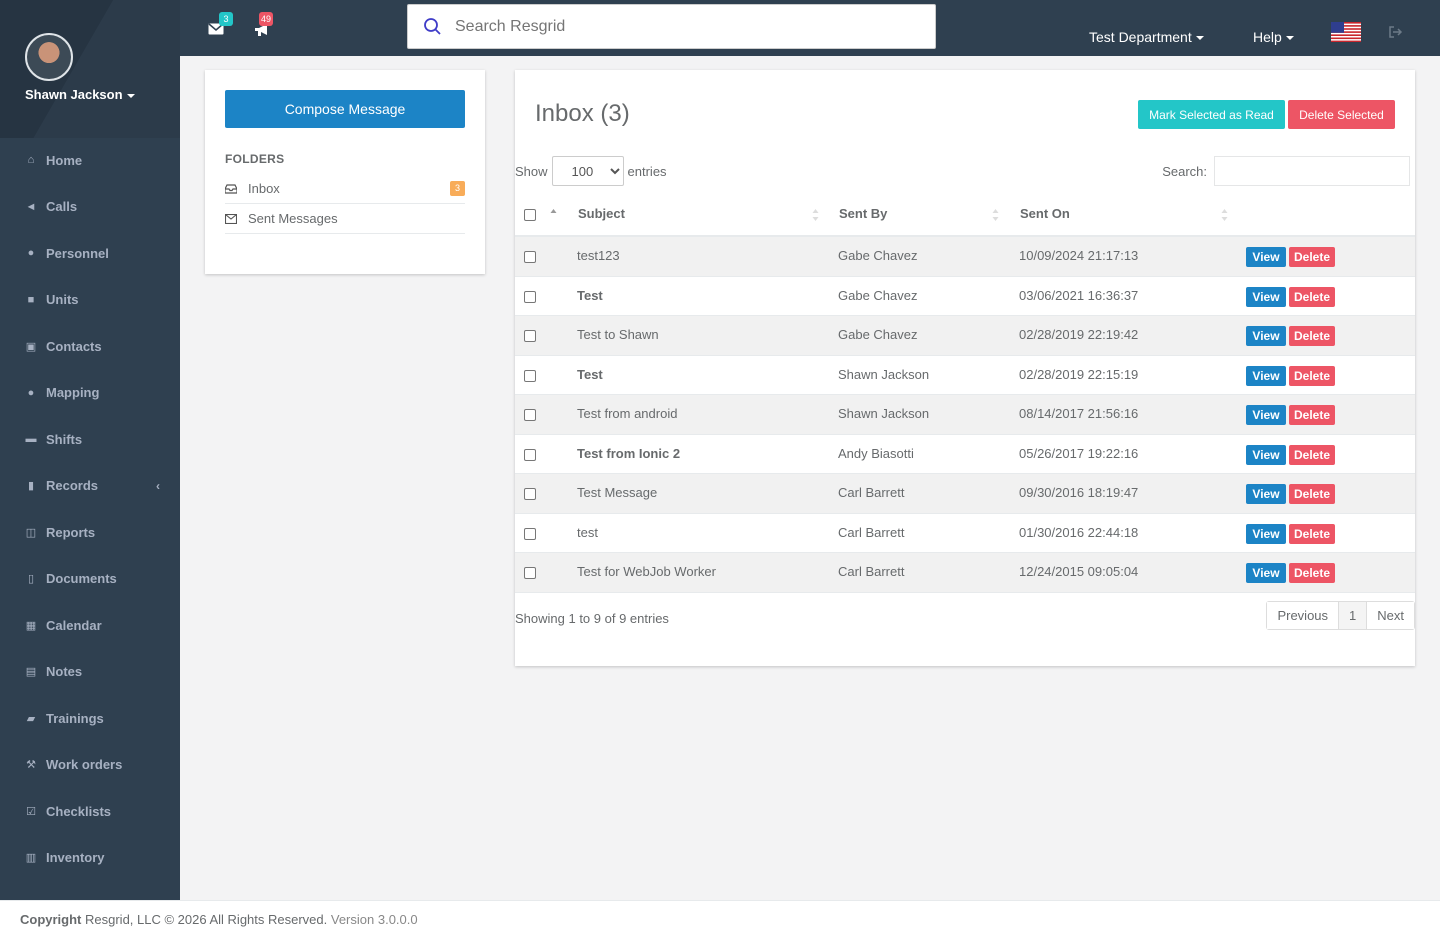 The width and height of the screenshot is (1440, 940). I want to click on sidebar-item-calendar: ▦ Calendar, so click(90, 625).